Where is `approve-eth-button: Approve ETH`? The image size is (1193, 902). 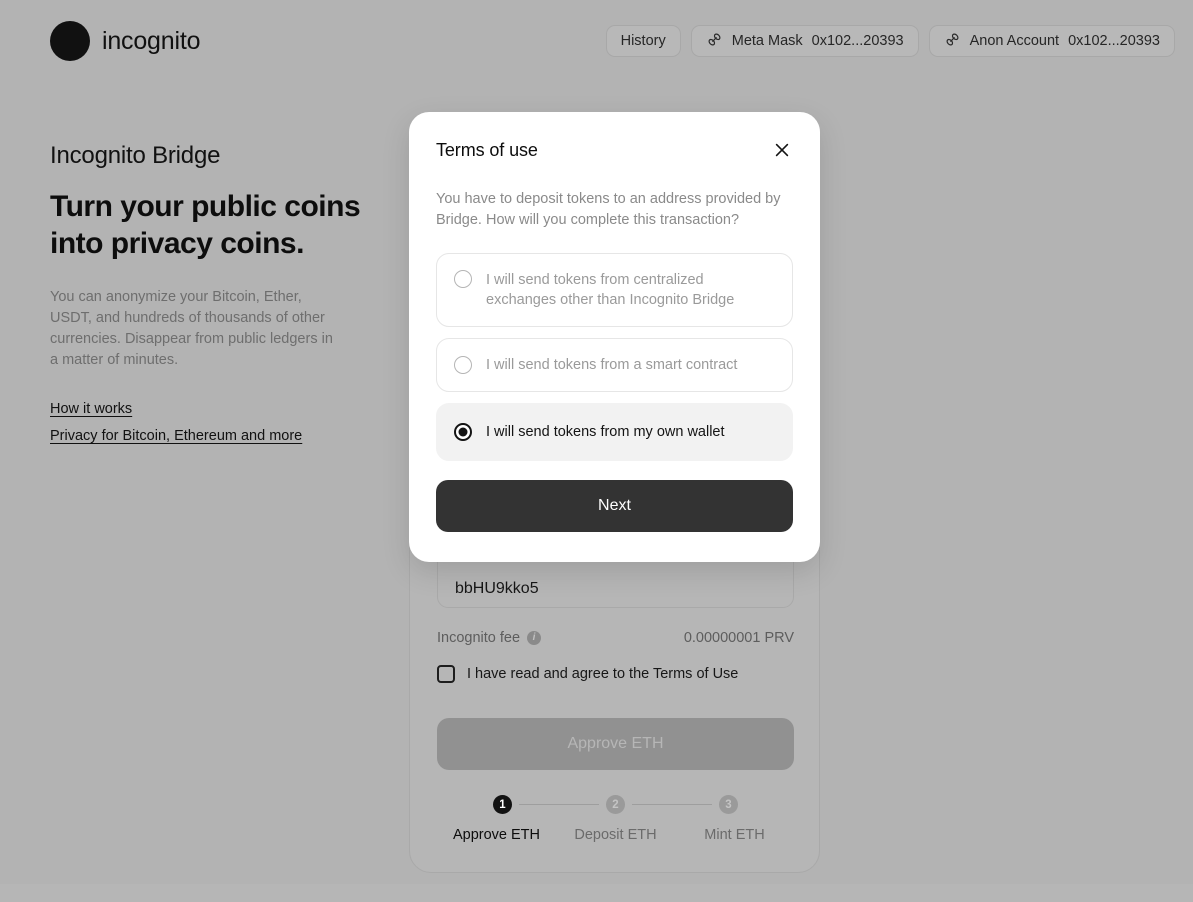 approve-eth-button: Approve ETH is located at coordinates (615, 744).